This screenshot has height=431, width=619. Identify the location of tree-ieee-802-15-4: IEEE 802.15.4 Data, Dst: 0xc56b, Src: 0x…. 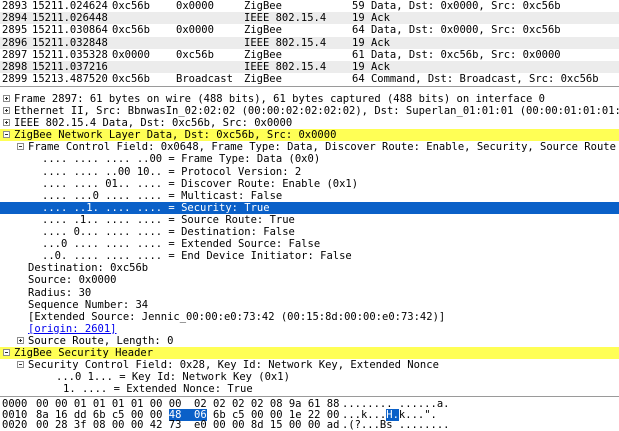
(309, 123).